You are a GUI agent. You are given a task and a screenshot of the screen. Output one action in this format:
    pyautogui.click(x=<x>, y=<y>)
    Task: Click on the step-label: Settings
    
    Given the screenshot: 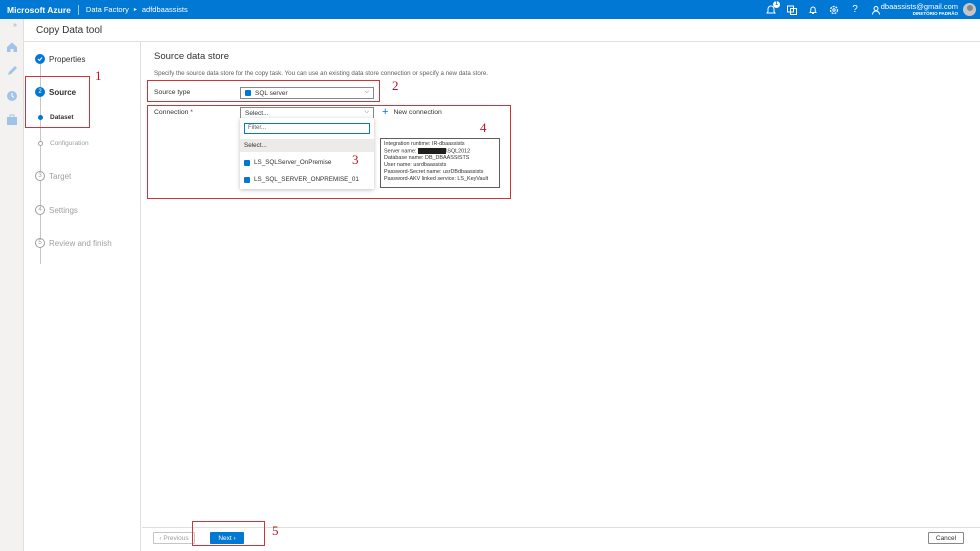 What is the action you would take?
    pyautogui.click(x=63, y=210)
    